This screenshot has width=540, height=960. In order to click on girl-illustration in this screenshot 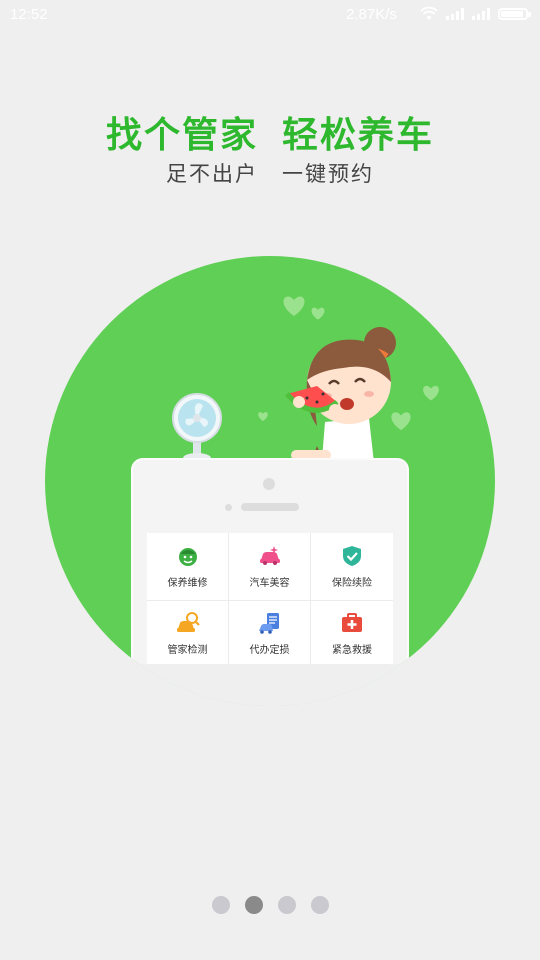, I will do `click(340, 399)`.